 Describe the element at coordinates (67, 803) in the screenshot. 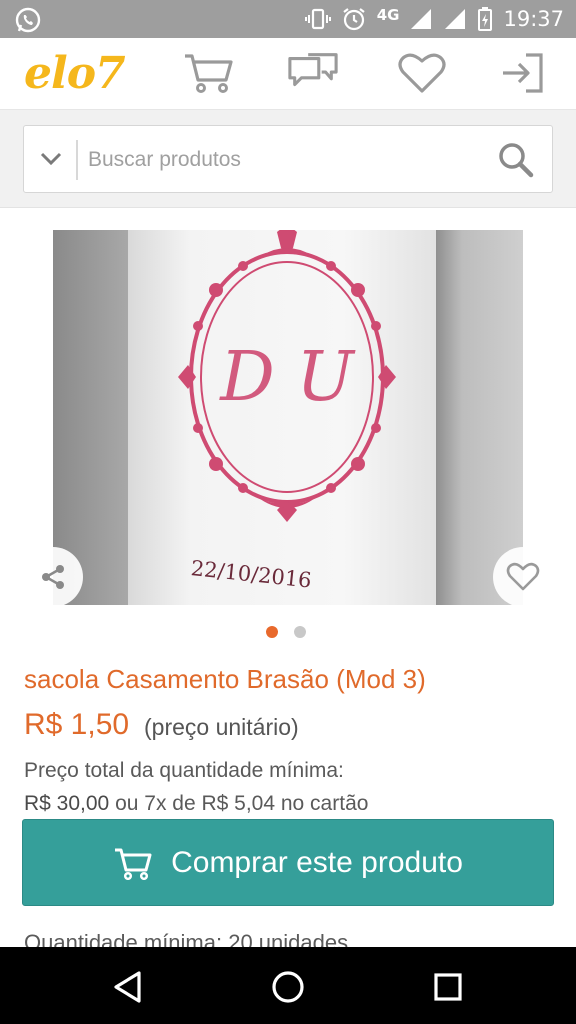

I see `total-price: R$ 30,00` at that location.